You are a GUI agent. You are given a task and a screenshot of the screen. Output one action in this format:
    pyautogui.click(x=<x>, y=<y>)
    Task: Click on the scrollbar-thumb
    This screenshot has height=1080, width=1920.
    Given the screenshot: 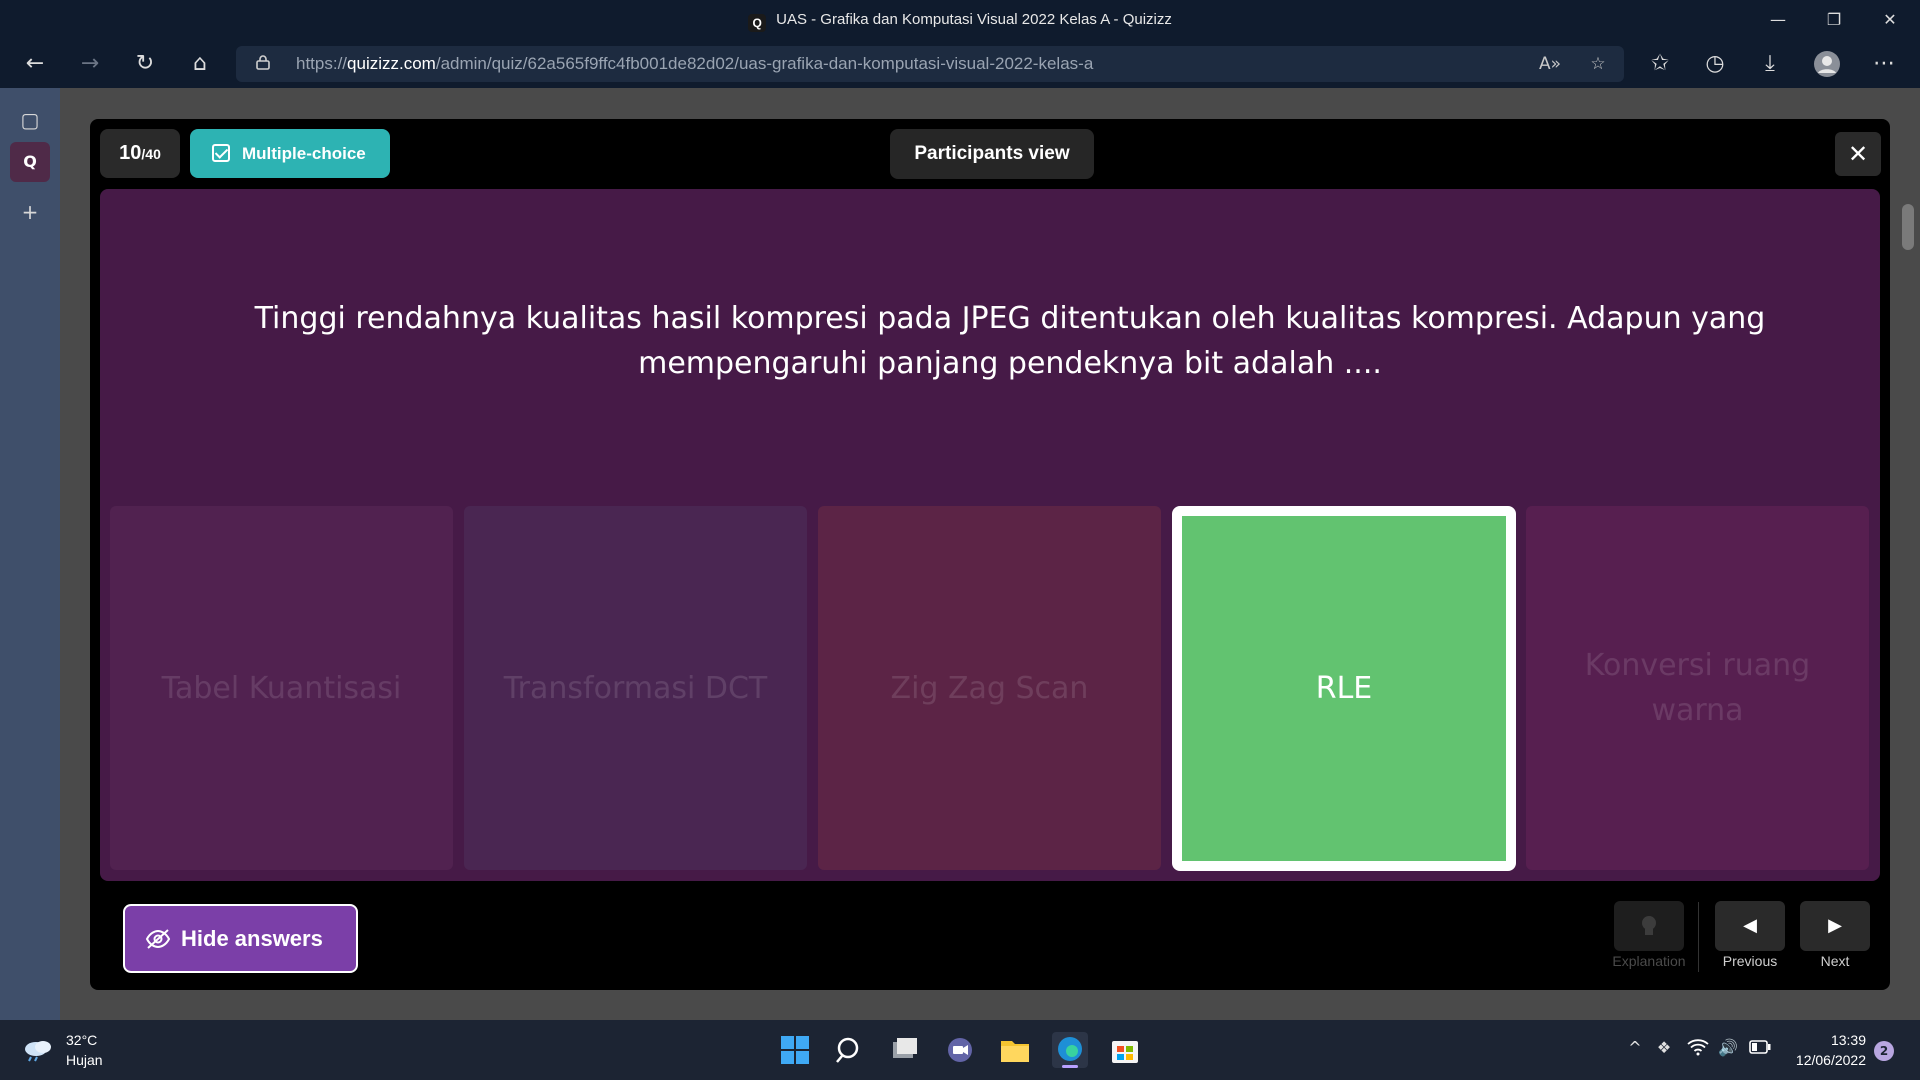 What is the action you would take?
    pyautogui.click(x=1908, y=227)
    